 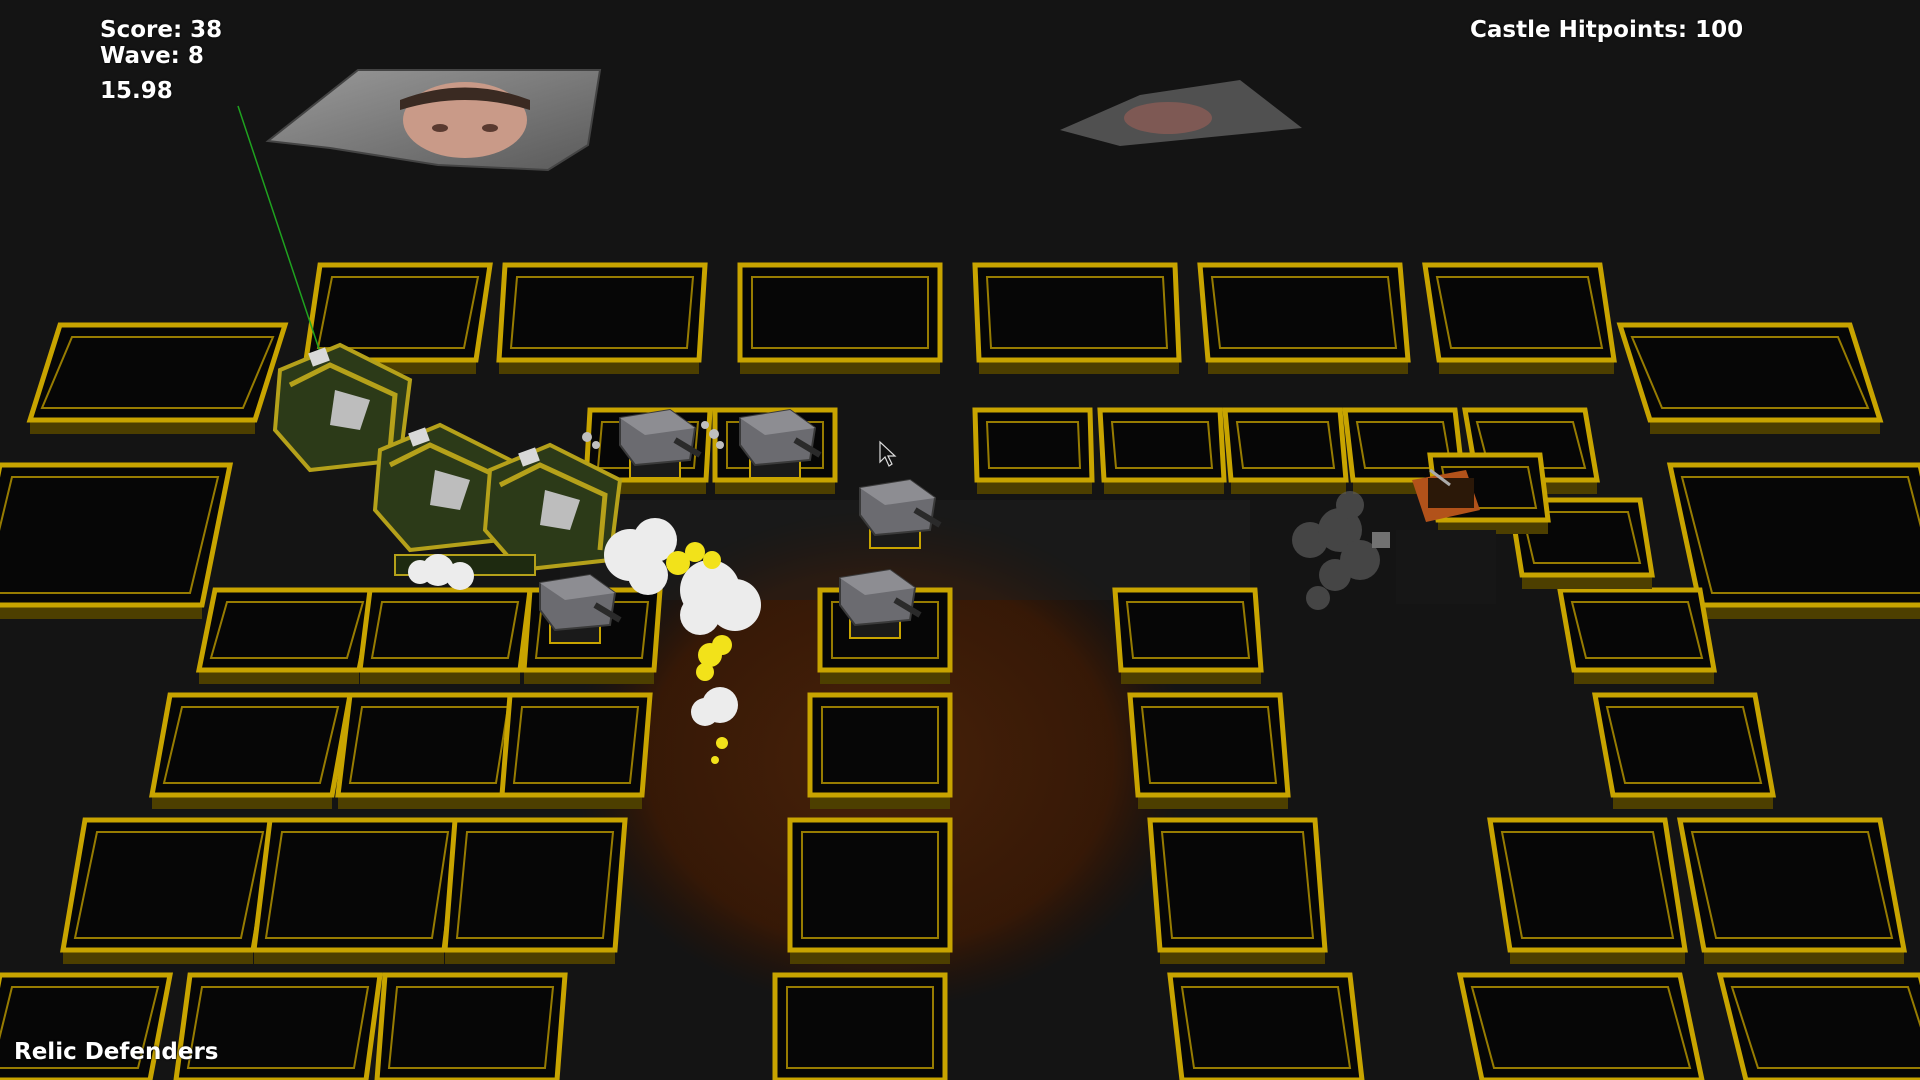 I want to click on wave-label: Wave:, so click(x=140, y=56).